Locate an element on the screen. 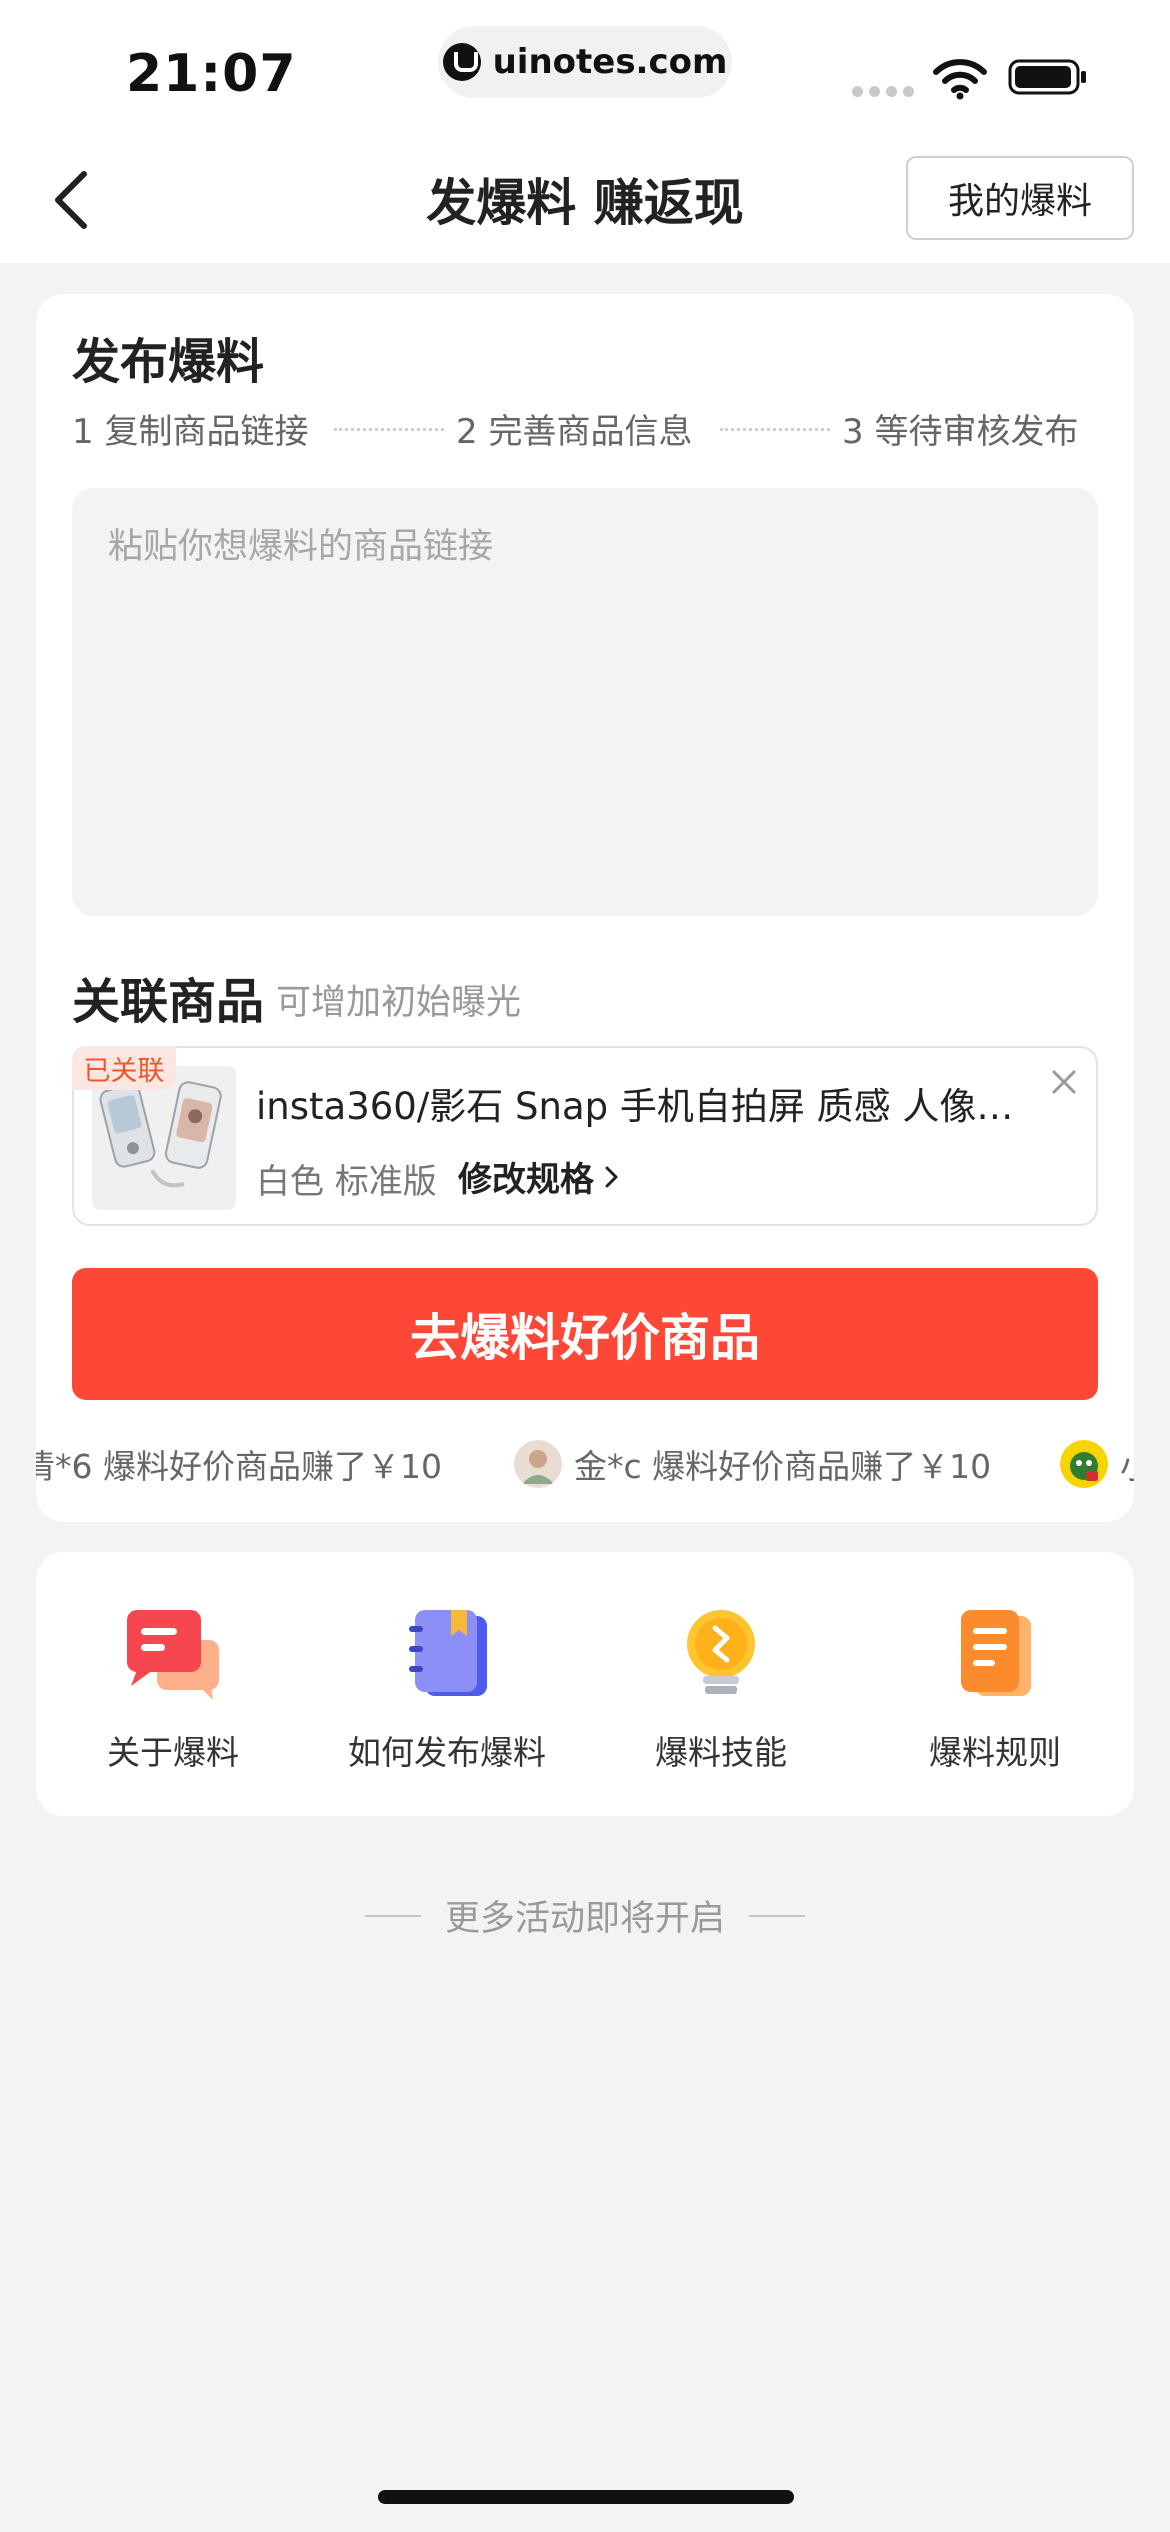  quick-link-label: 爆料规则 is located at coordinates (995, 1752).